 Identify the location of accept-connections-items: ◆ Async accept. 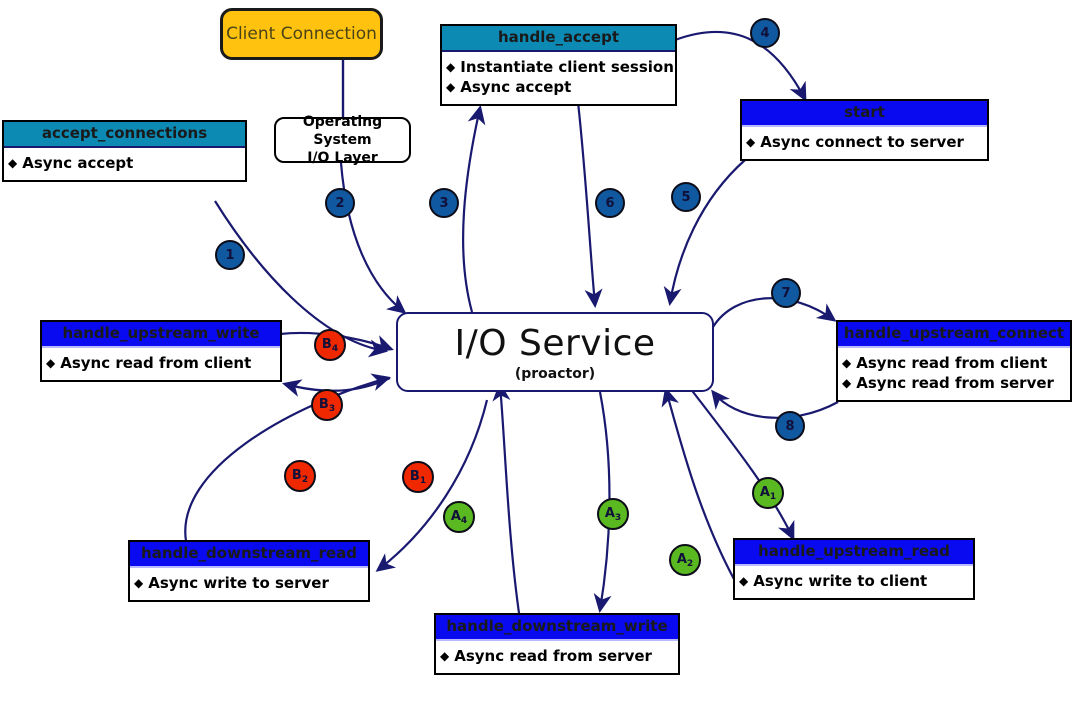
(124, 164).